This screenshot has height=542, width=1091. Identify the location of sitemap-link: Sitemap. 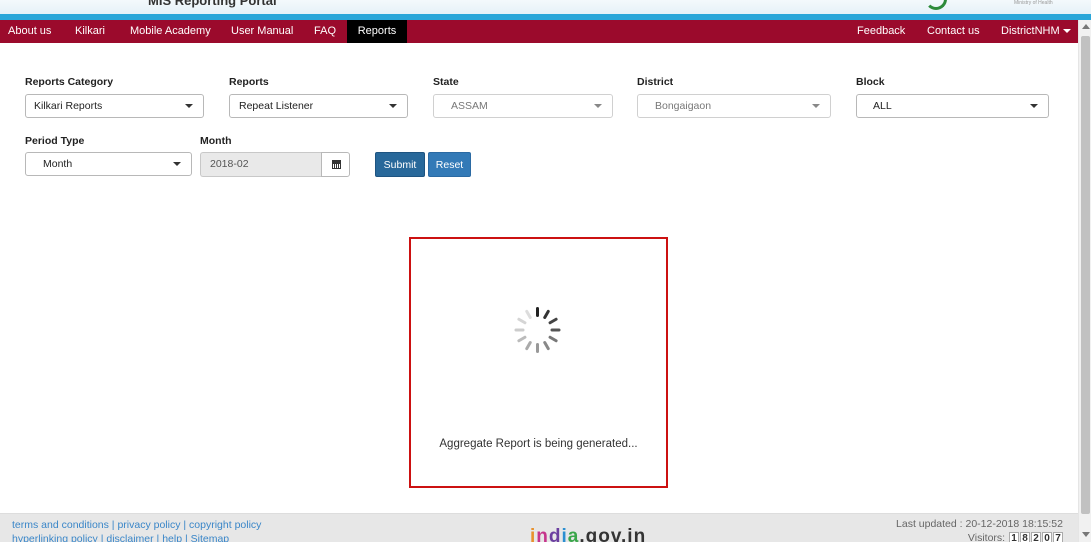
(210, 537).